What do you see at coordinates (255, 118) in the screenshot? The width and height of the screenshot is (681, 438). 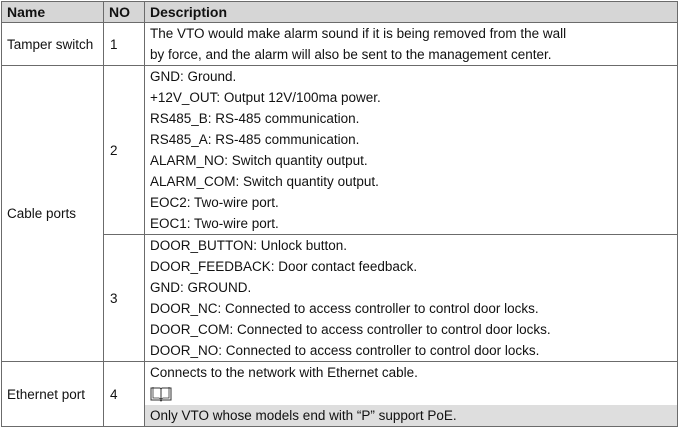 I see `description-line: RS485_B: RS-485 communication.` at bounding box center [255, 118].